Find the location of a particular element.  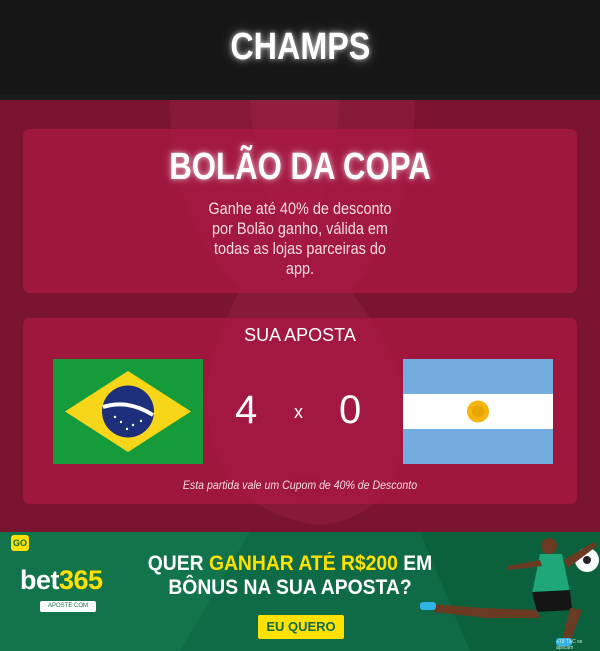

promo-title: BOLÃO DA COPA is located at coordinates (300, 167).